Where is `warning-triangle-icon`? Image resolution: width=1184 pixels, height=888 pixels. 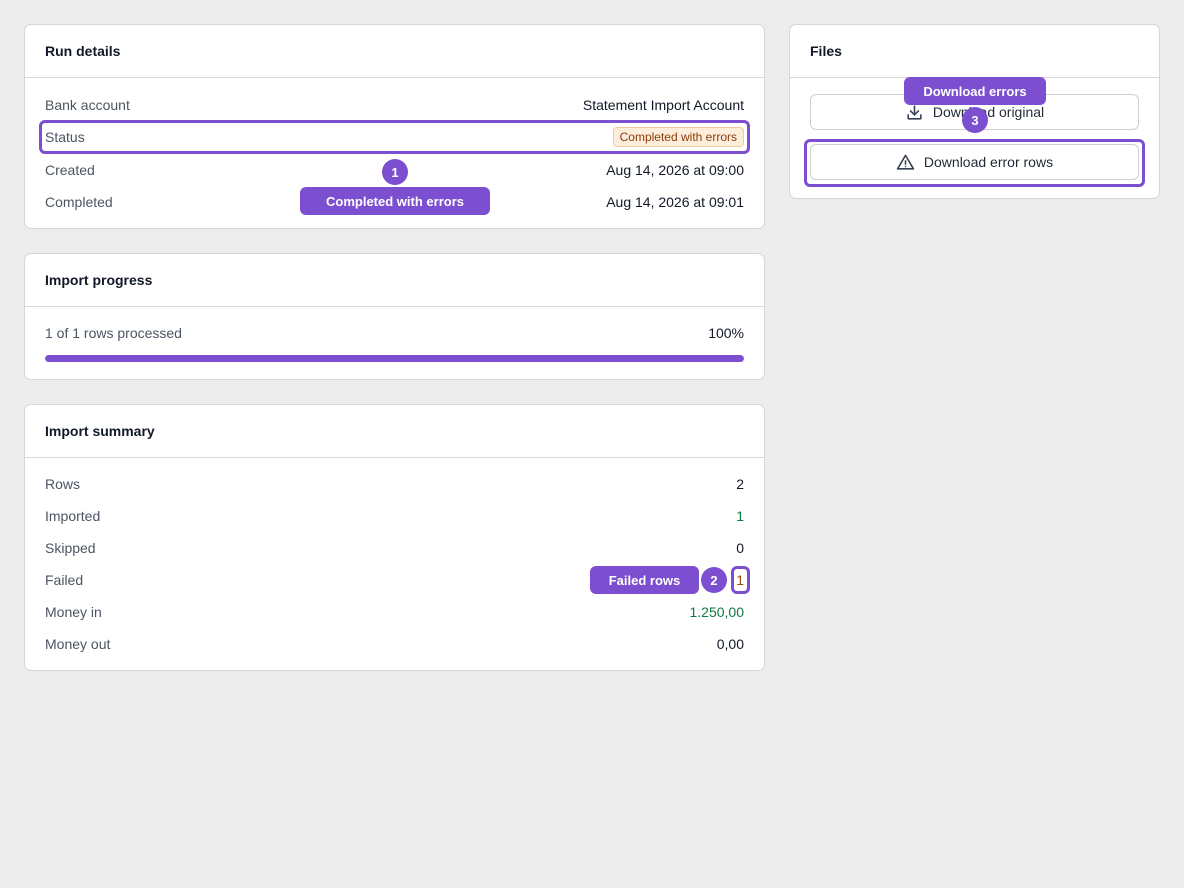 warning-triangle-icon is located at coordinates (905, 162).